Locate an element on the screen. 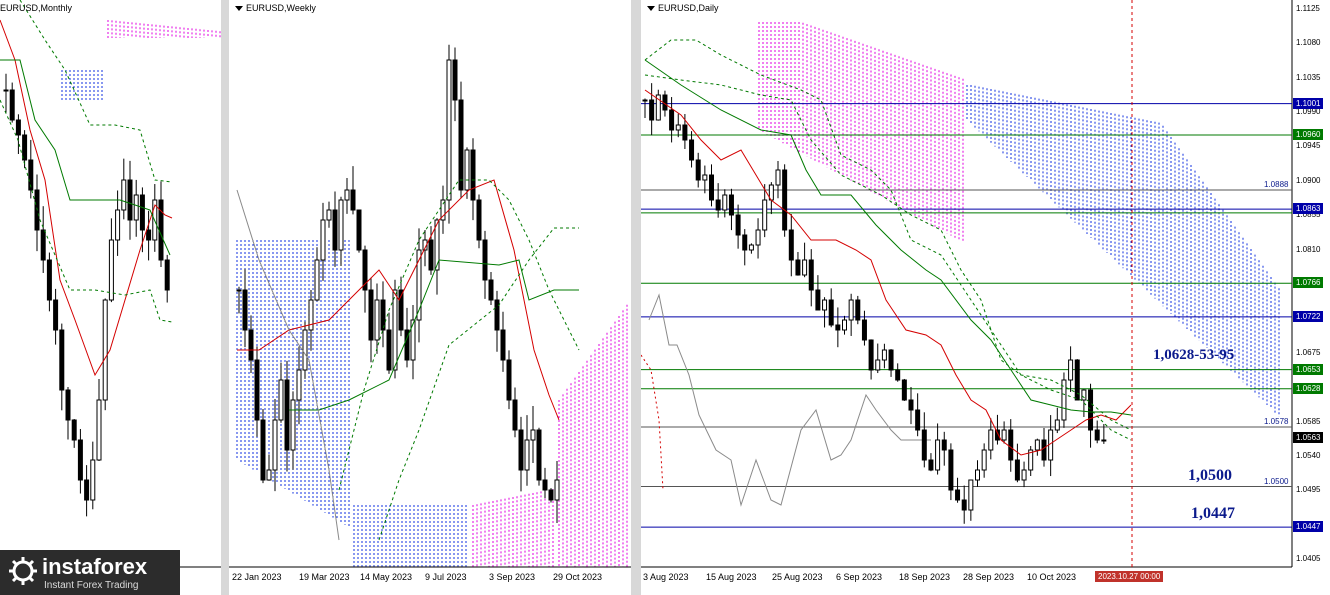  y-tick-label: 1.0540 is located at coordinates (1308, 455).